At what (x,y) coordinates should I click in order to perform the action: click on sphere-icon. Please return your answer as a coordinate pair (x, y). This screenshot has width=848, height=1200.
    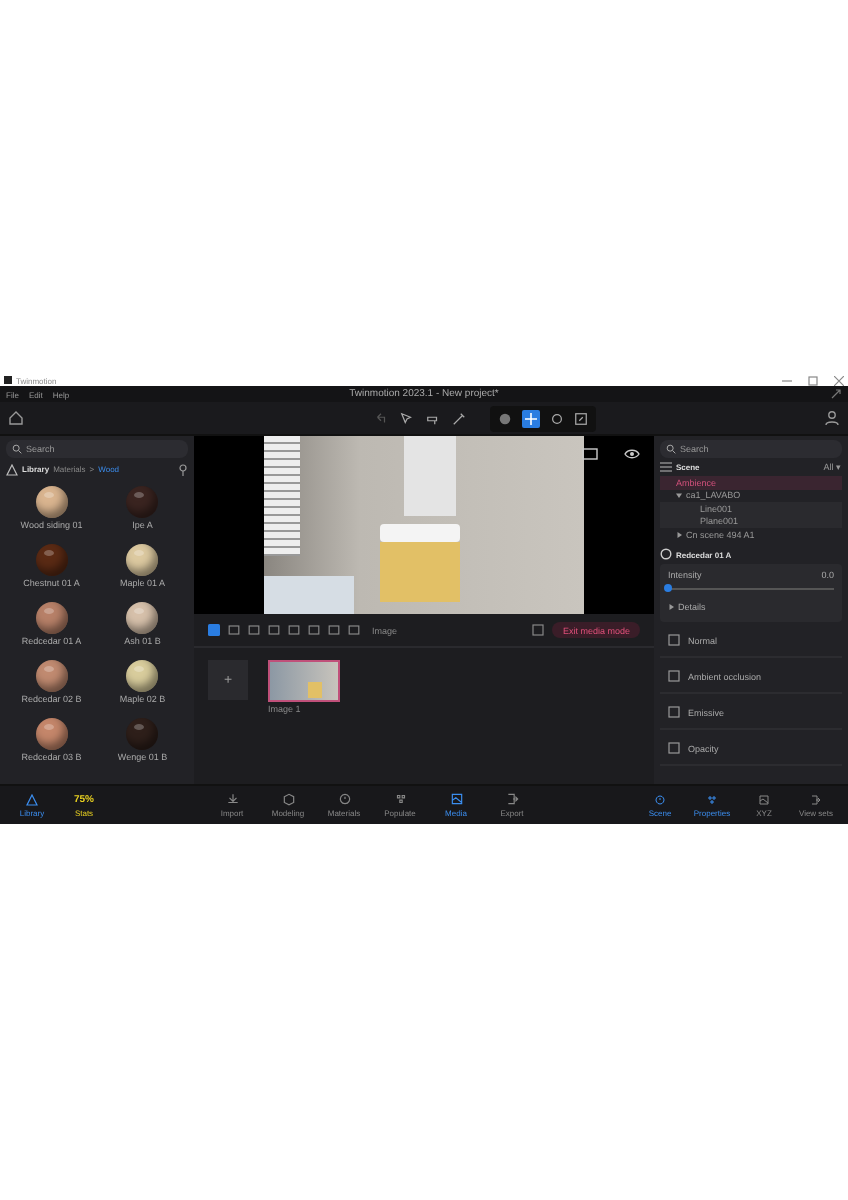
    Looking at the image, I should click on (504, 418).